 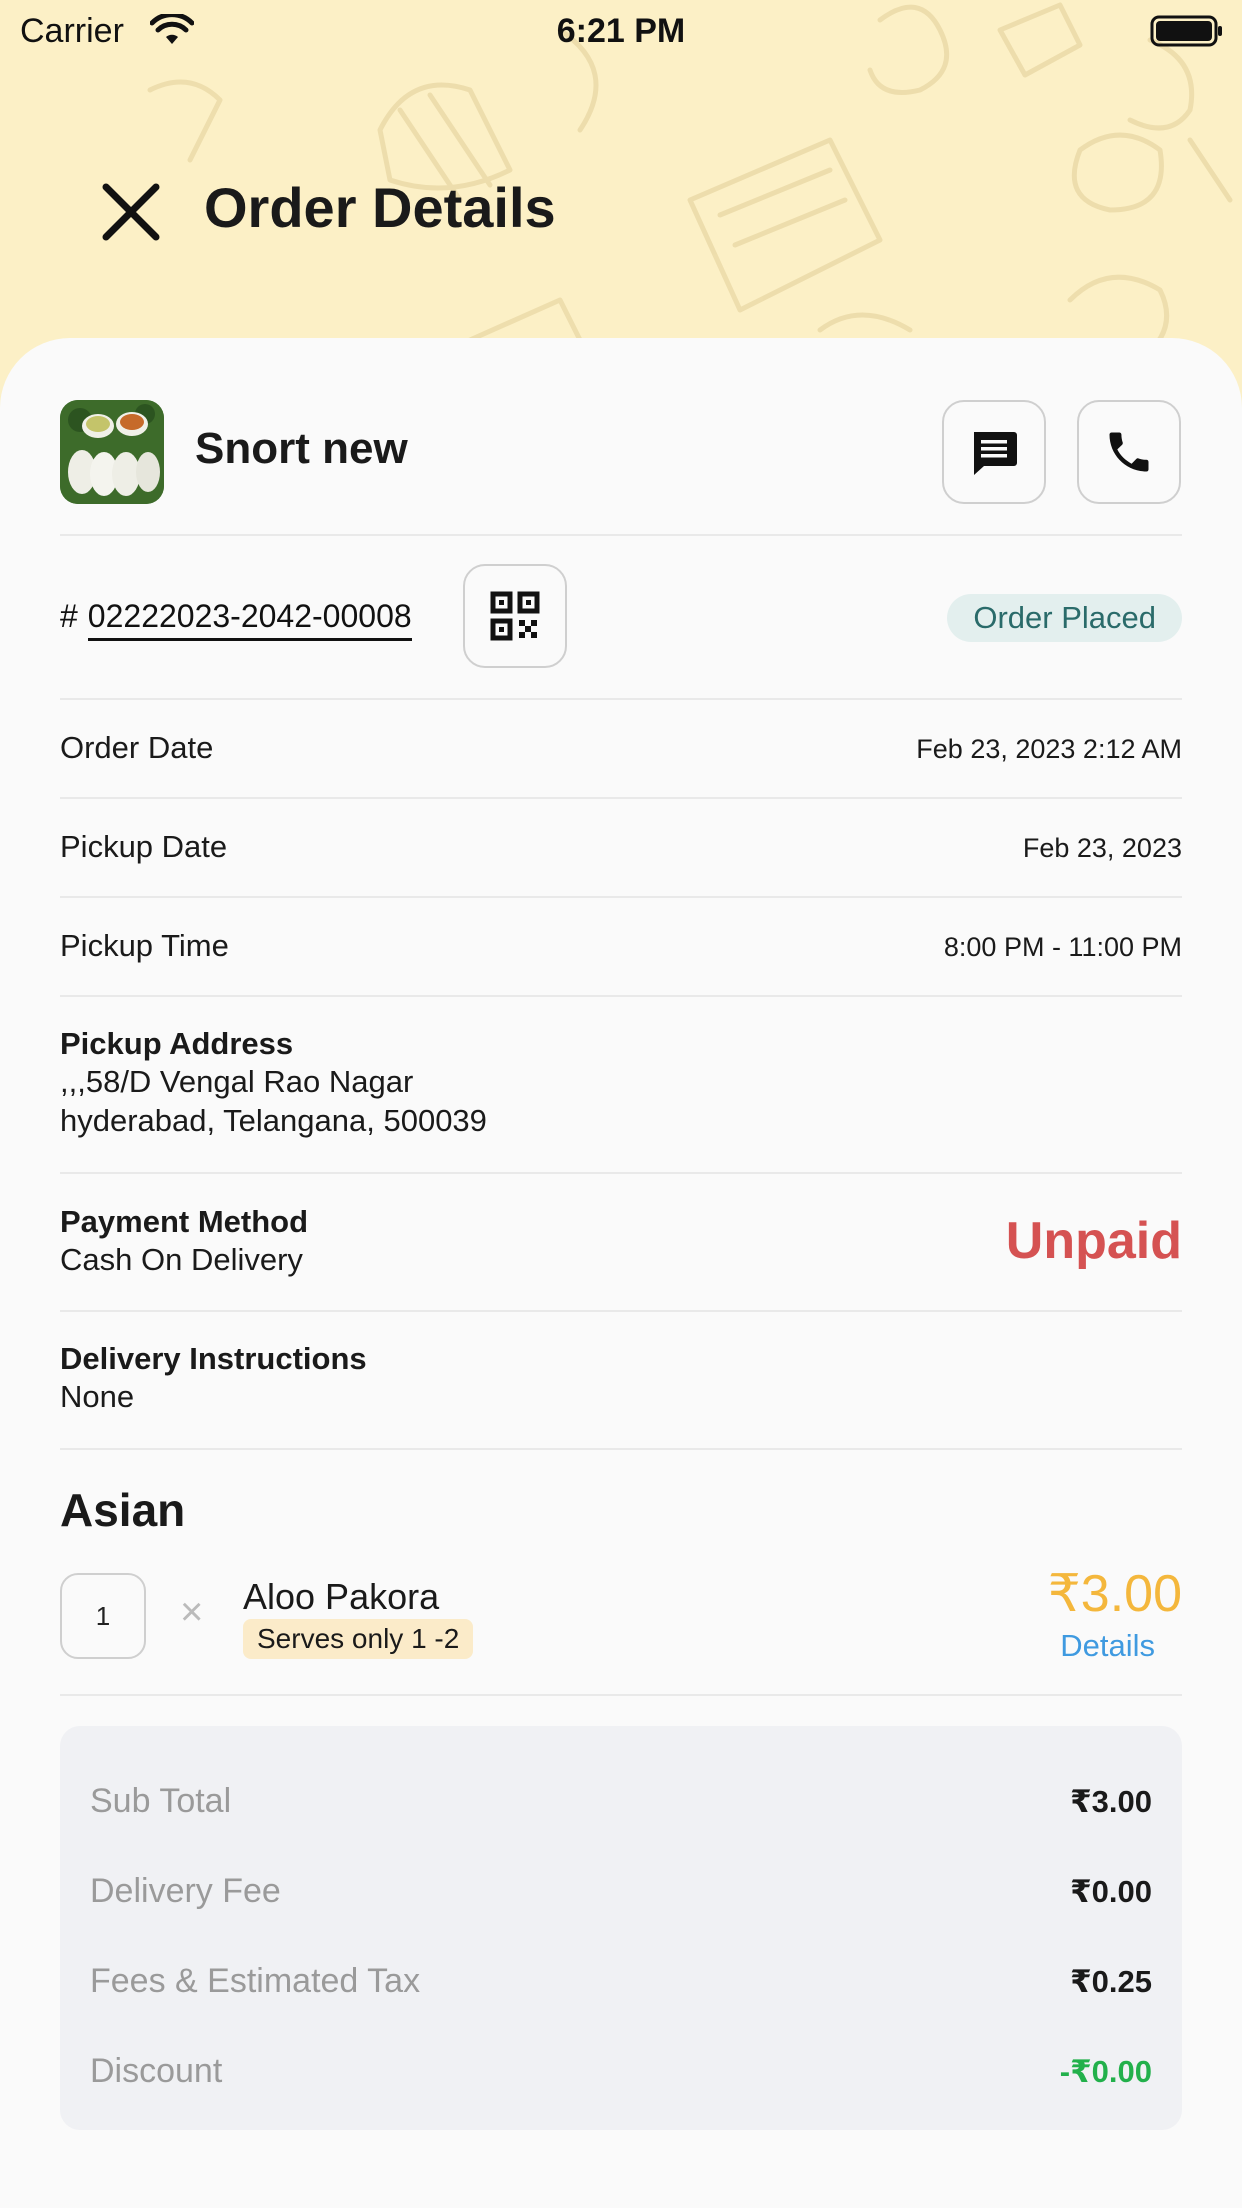 I want to click on close-icon, so click(x=131, y=212).